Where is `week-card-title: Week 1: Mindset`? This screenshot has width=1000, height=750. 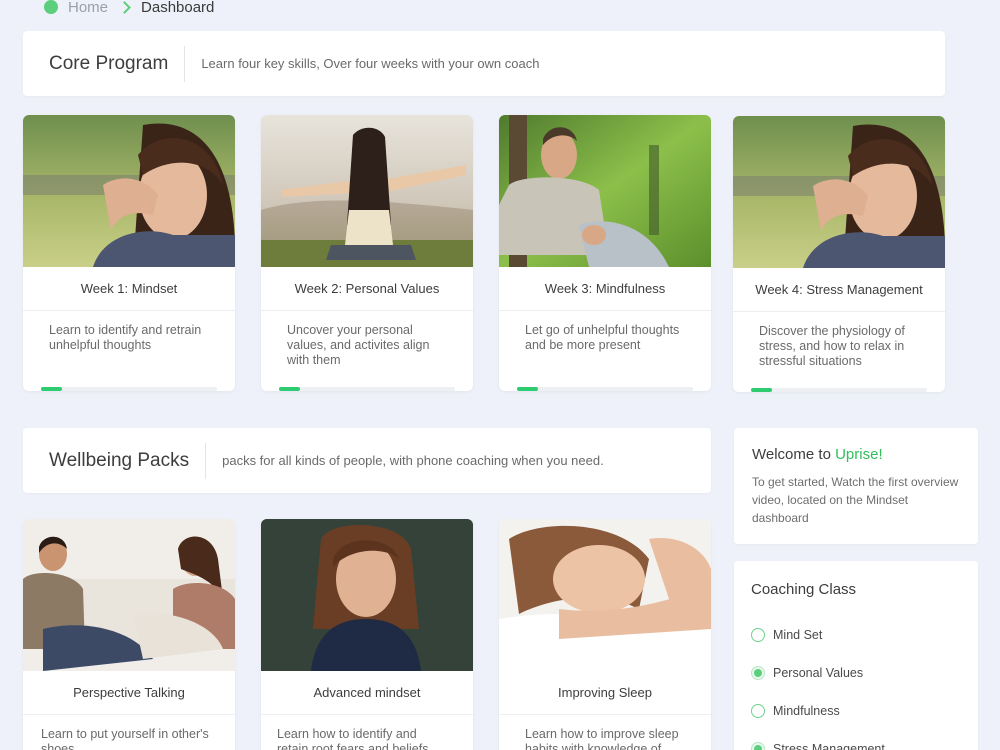 week-card-title: Week 1: Mindset is located at coordinates (129, 289).